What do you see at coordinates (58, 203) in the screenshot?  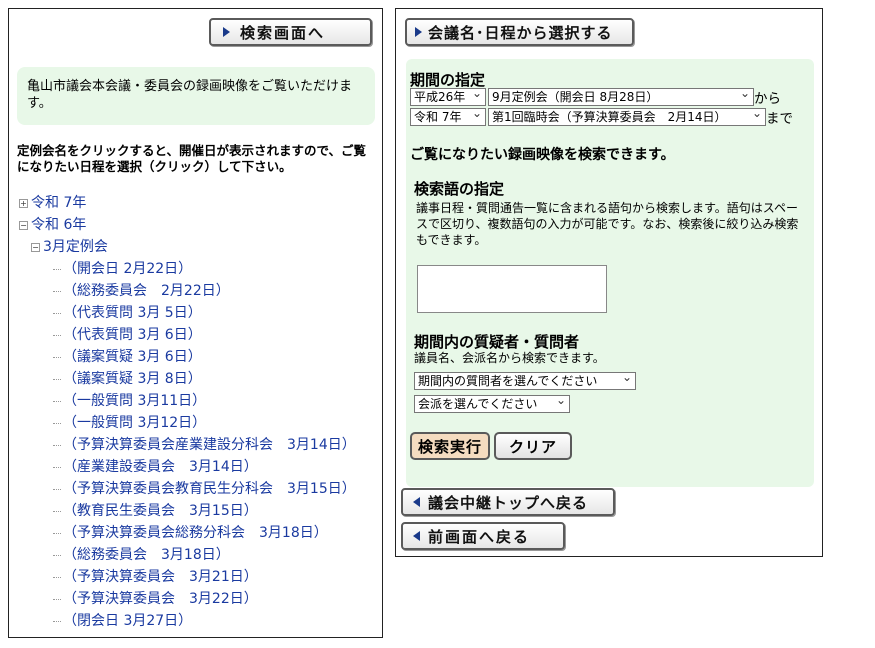 I see `tree-year-label: 令和 7年` at bounding box center [58, 203].